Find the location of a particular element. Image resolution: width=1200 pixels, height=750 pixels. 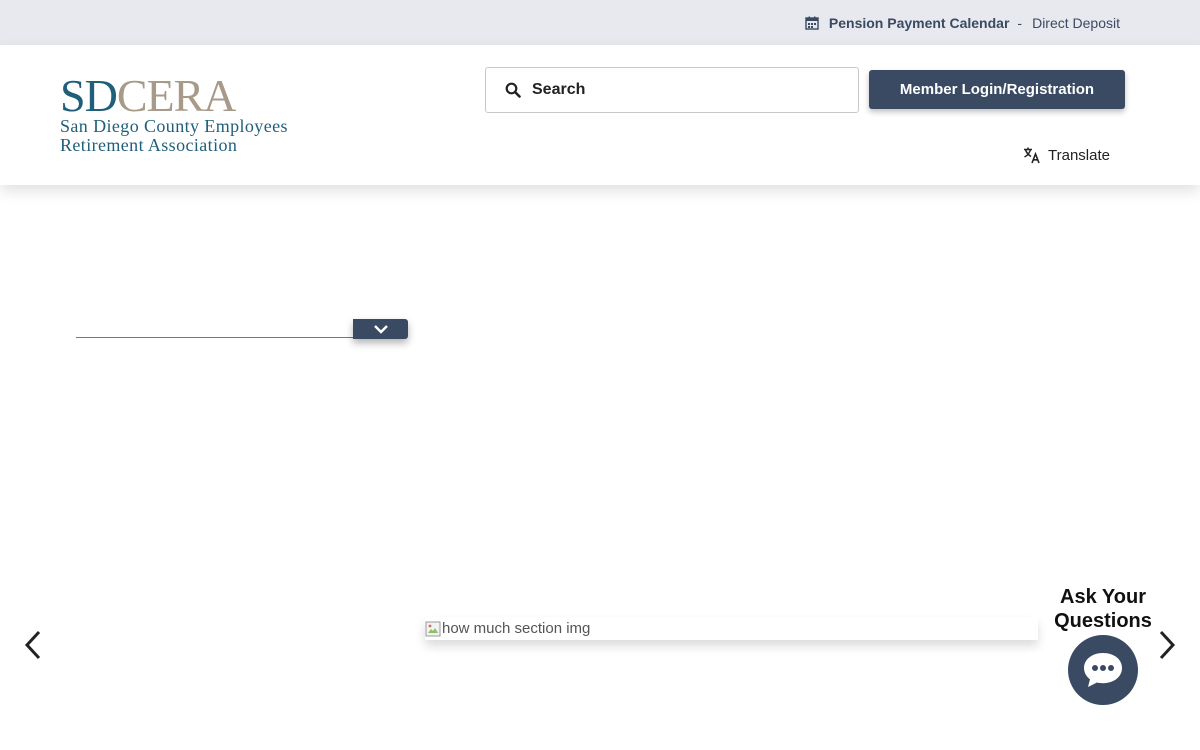

chat-widget: Ask Your Questions is located at coordinates (1103, 647).